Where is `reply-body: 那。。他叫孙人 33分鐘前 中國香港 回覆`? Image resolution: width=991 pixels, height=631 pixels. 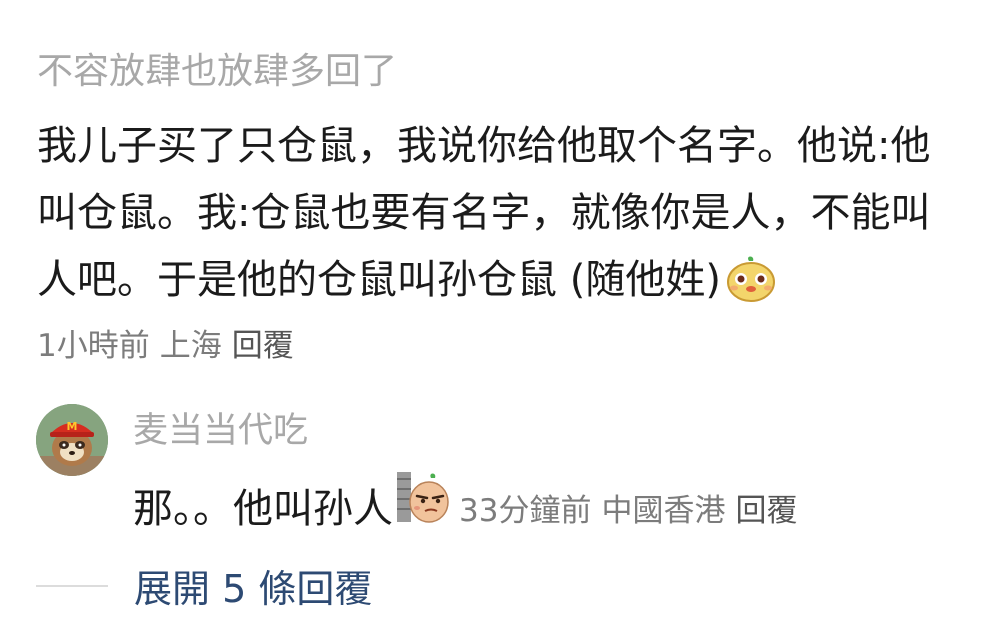 reply-body: 那。。他叫孙人 33分鐘前 中國香港 回覆 is located at coordinates (465, 502).